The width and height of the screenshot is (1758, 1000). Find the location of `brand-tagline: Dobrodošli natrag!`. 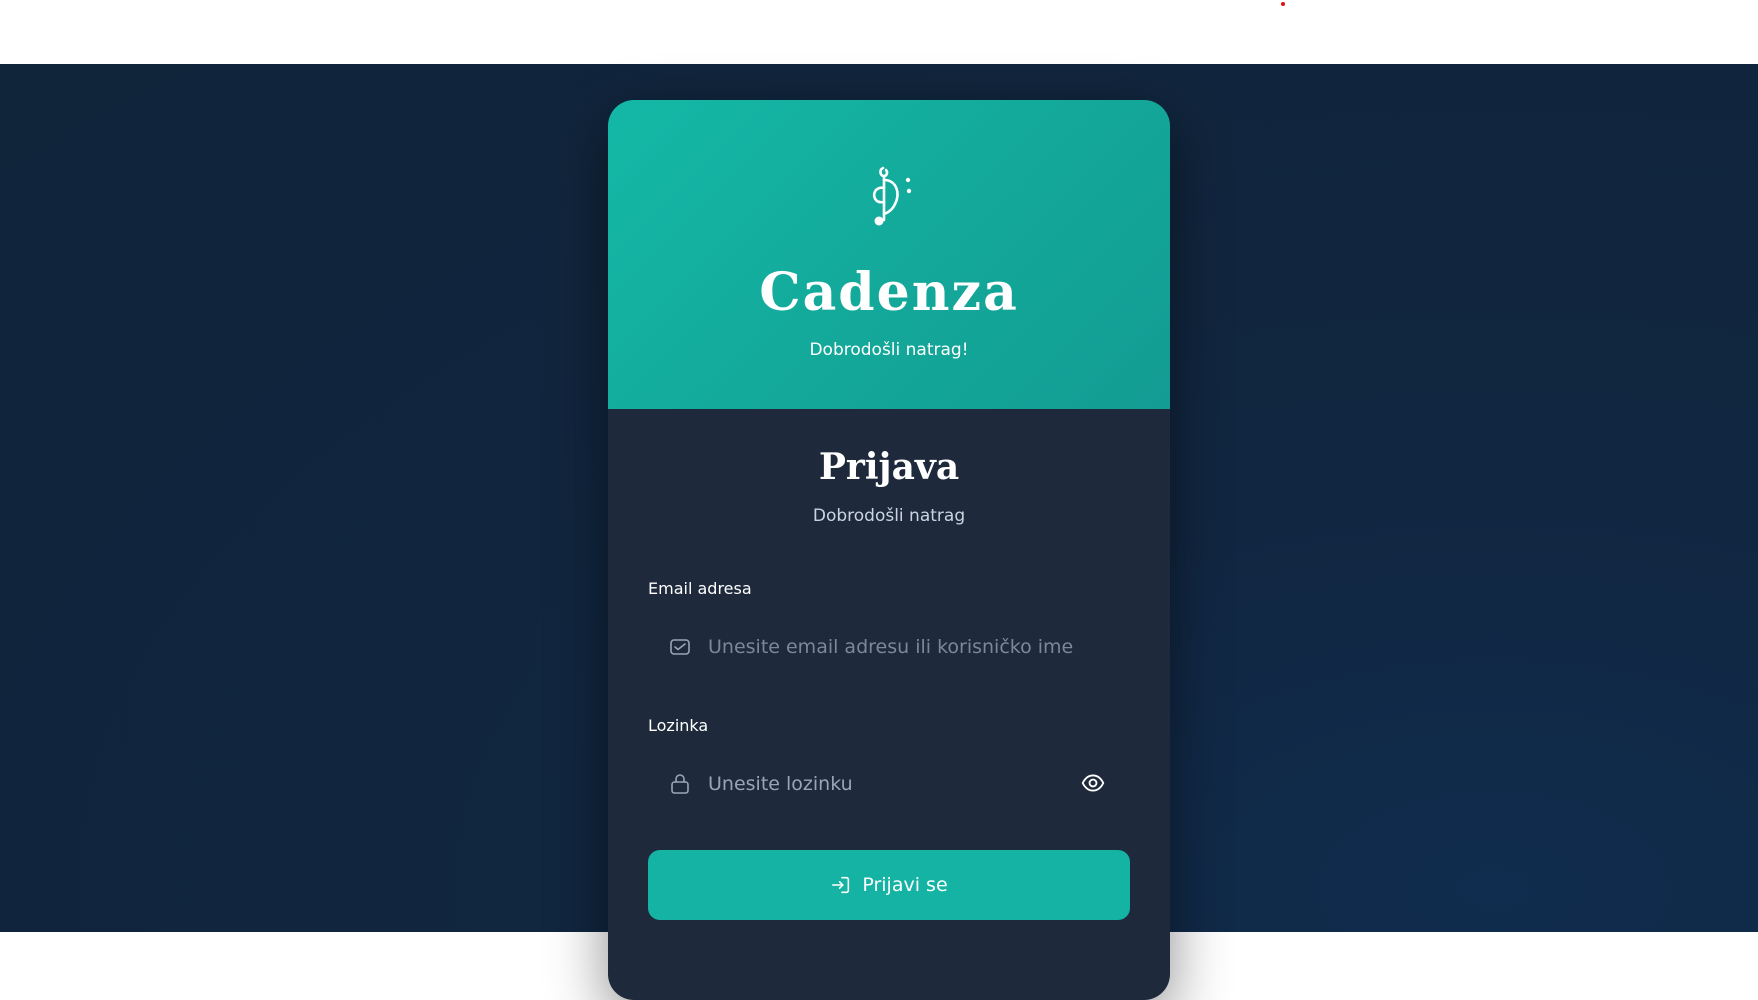

brand-tagline: Dobrodošli natrag! is located at coordinates (889, 350).